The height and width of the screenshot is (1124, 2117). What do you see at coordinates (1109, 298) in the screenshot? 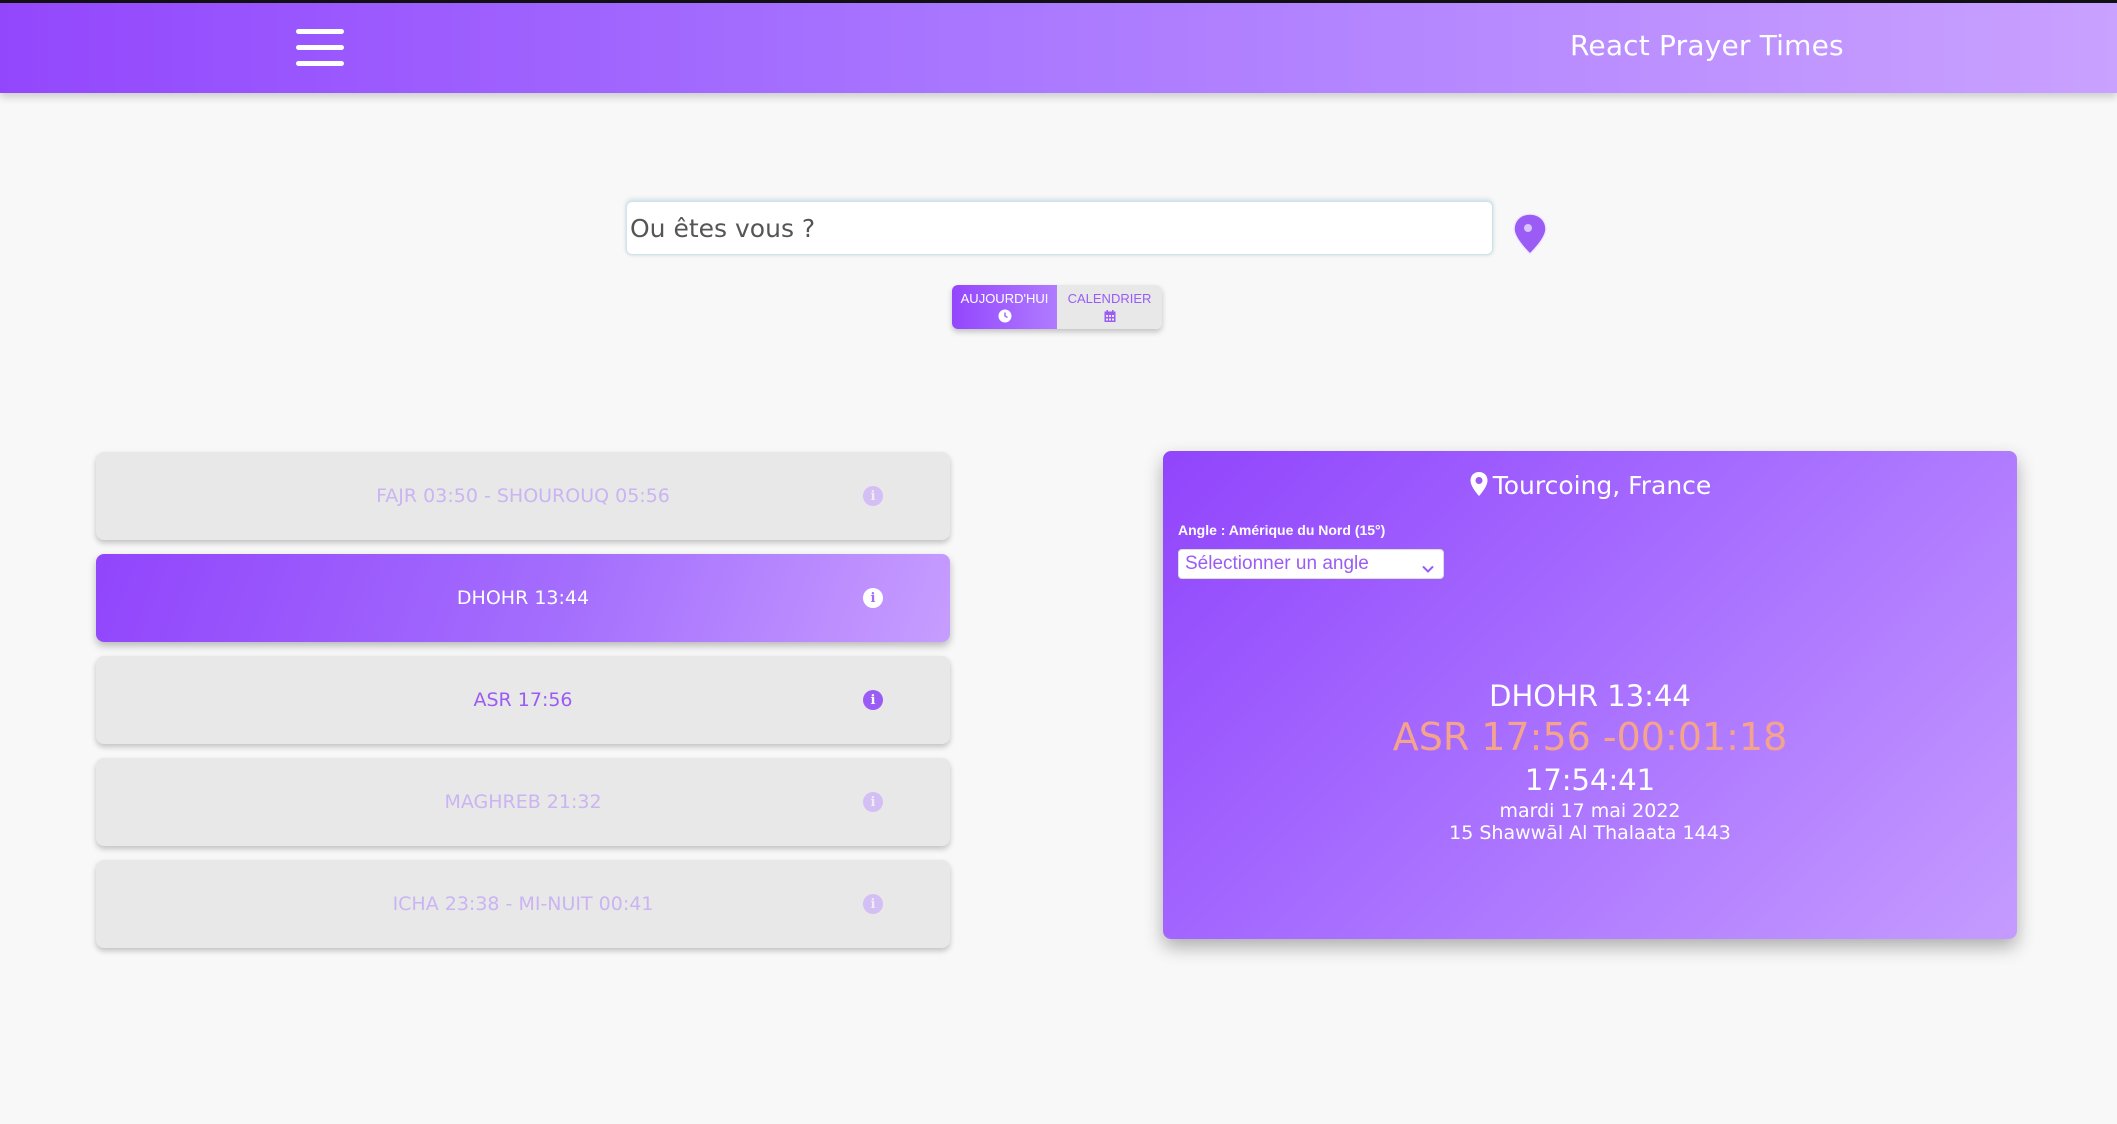
I see `tab-calendar-label: CALENDRIER` at bounding box center [1109, 298].